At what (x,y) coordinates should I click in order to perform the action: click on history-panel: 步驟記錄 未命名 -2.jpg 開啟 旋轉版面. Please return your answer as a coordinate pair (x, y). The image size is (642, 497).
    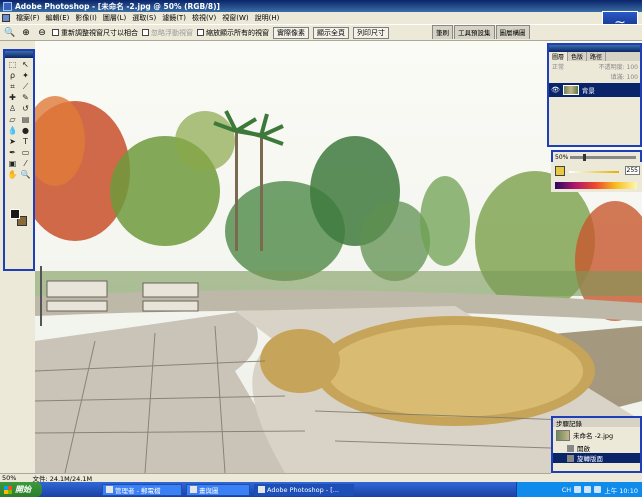
    Looking at the image, I should click on (596, 444).